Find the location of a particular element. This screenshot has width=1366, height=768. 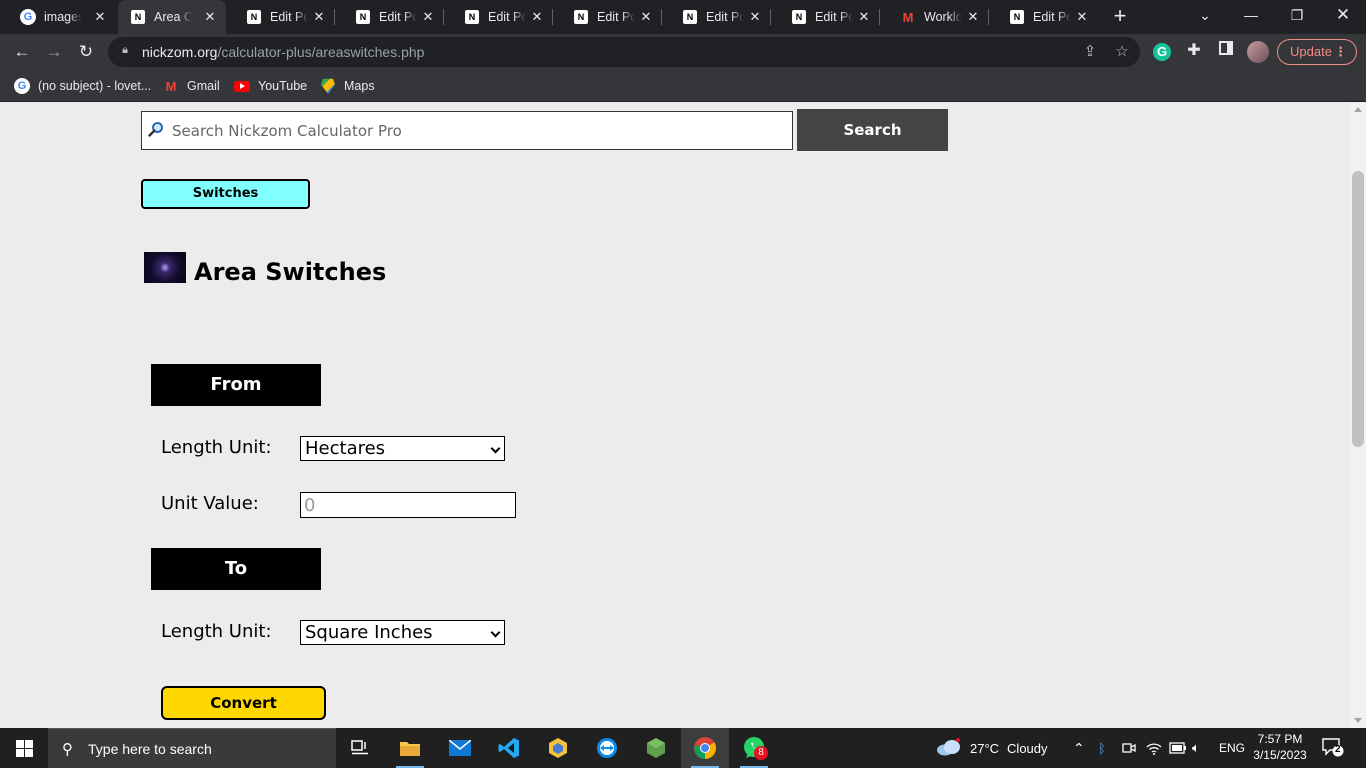

from-section-header: From is located at coordinates (236, 385).